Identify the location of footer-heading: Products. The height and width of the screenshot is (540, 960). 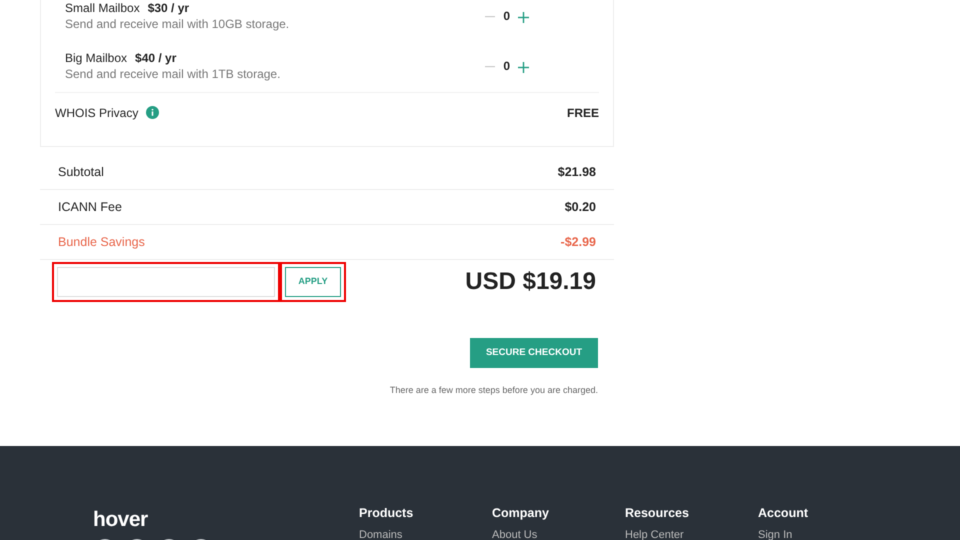
(386, 513).